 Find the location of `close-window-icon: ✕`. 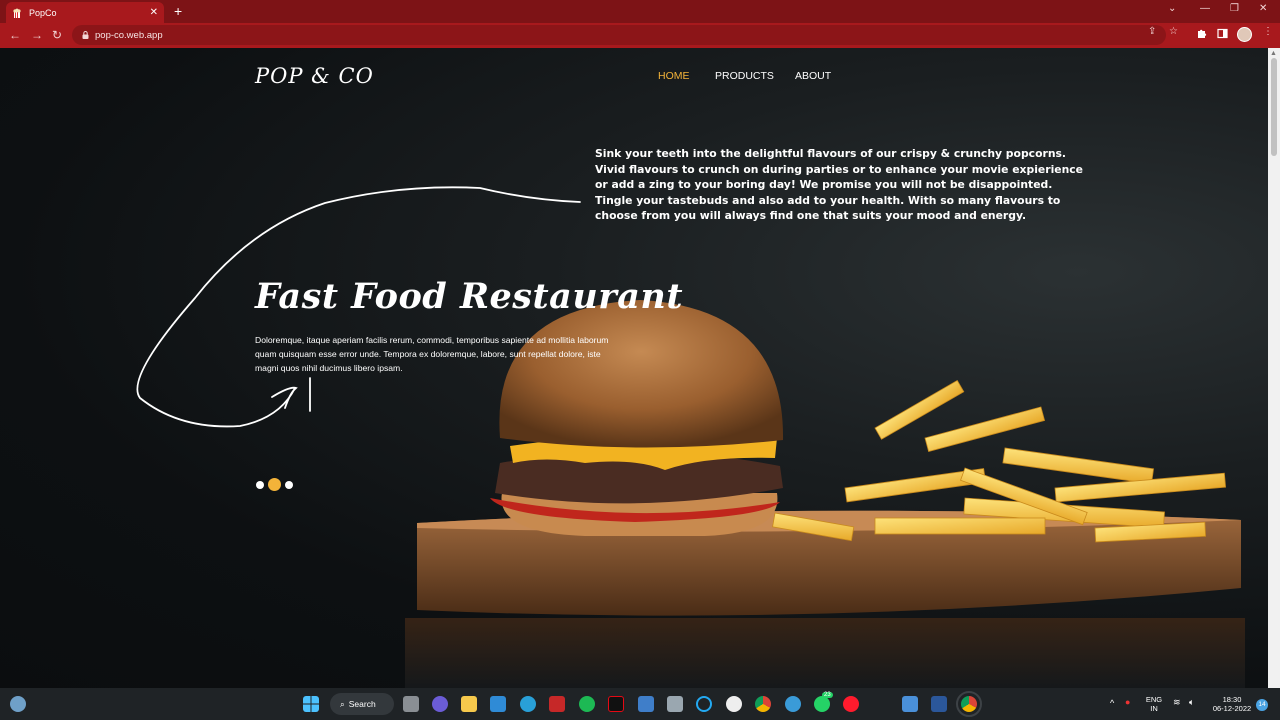

close-window-icon: ✕ is located at coordinates (1263, 8).